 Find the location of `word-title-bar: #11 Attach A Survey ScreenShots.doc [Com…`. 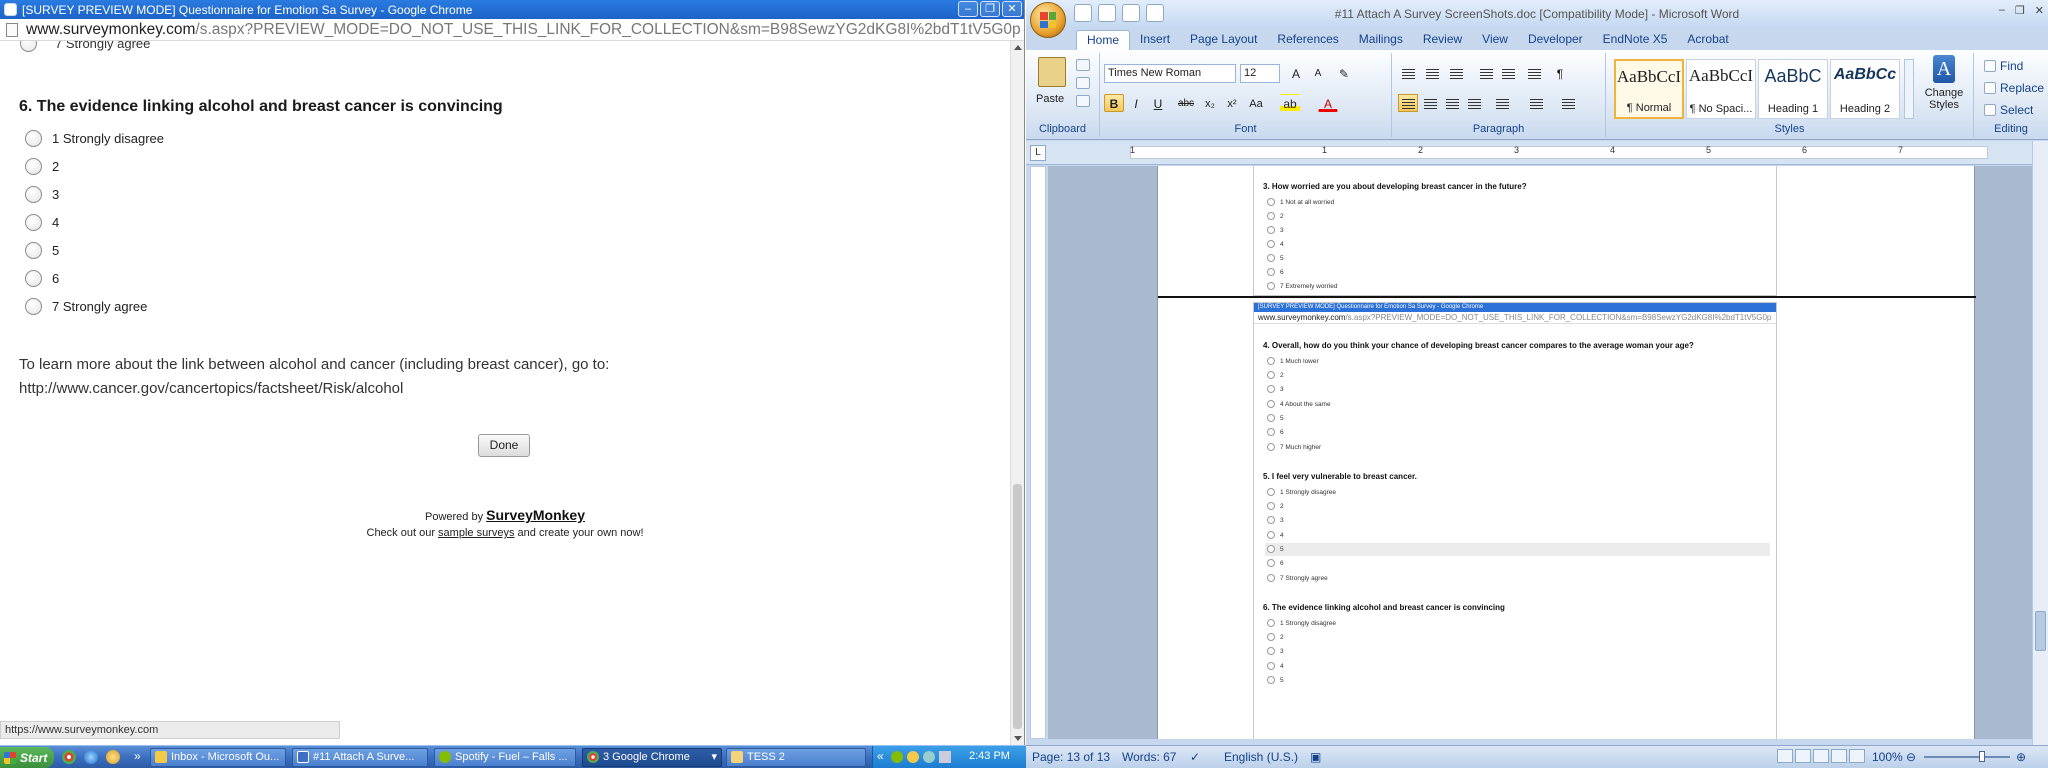

word-title-bar: #11 Attach A Survey ScreenShots.doc [Com… is located at coordinates (1537, 19).